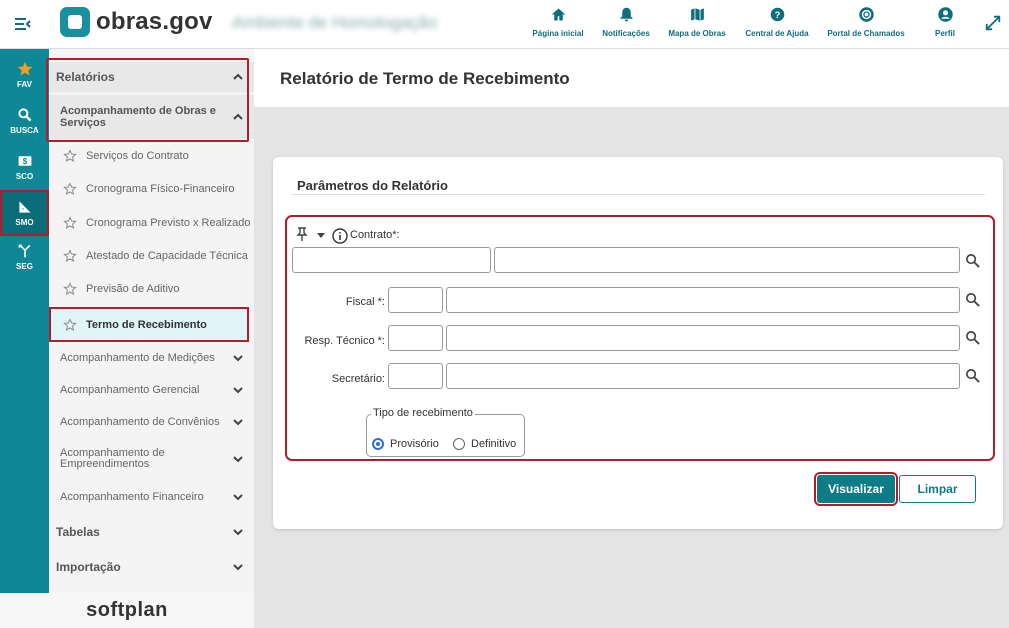 The width and height of the screenshot is (1009, 628). What do you see at coordinates (154, 21) in the screenshot?
I see `brand-name: obras.gov` at bounding box center [154, 21].